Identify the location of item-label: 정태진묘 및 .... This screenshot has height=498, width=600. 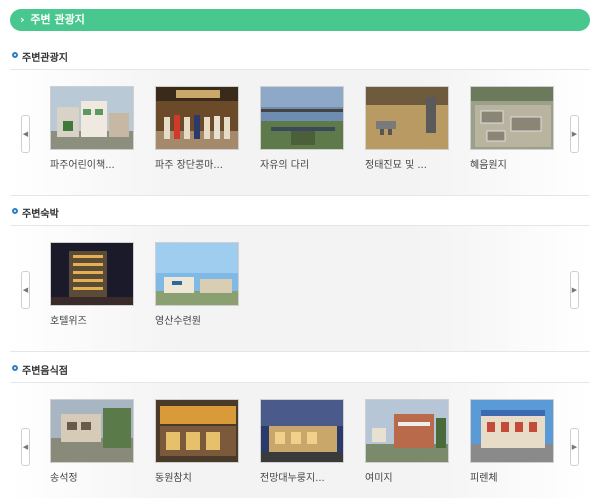
(407, 163).